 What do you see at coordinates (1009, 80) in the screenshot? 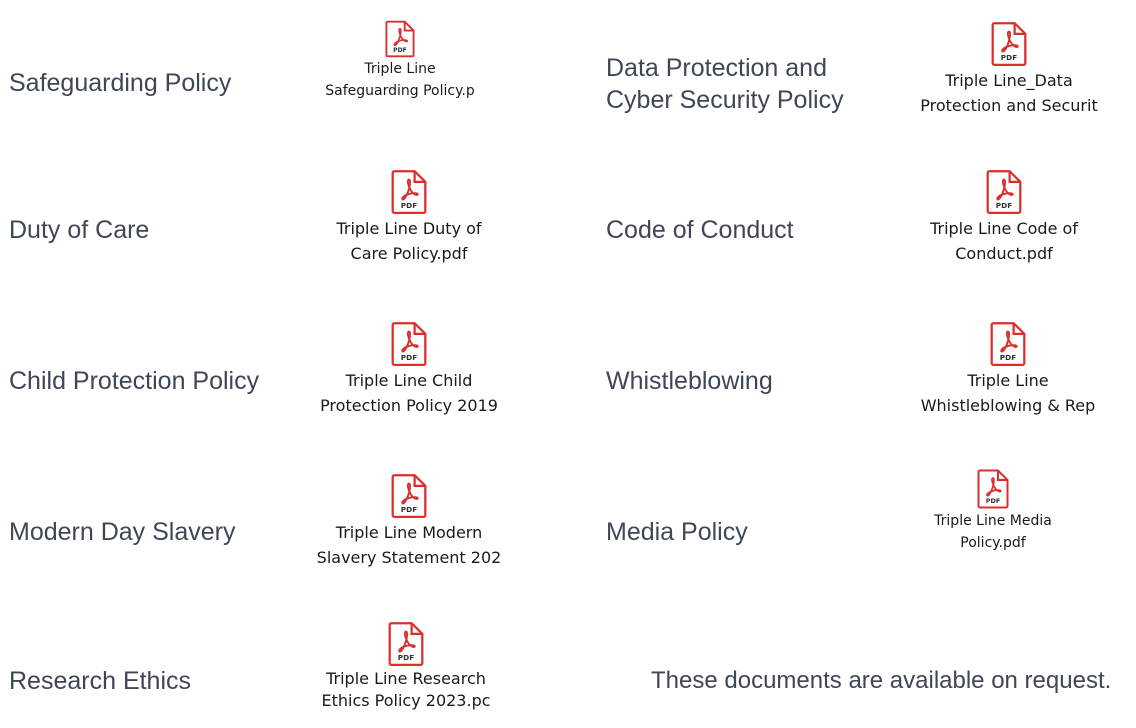
I see `file-name-line: Triple Line_Data` at bounding box center [1009, 80].